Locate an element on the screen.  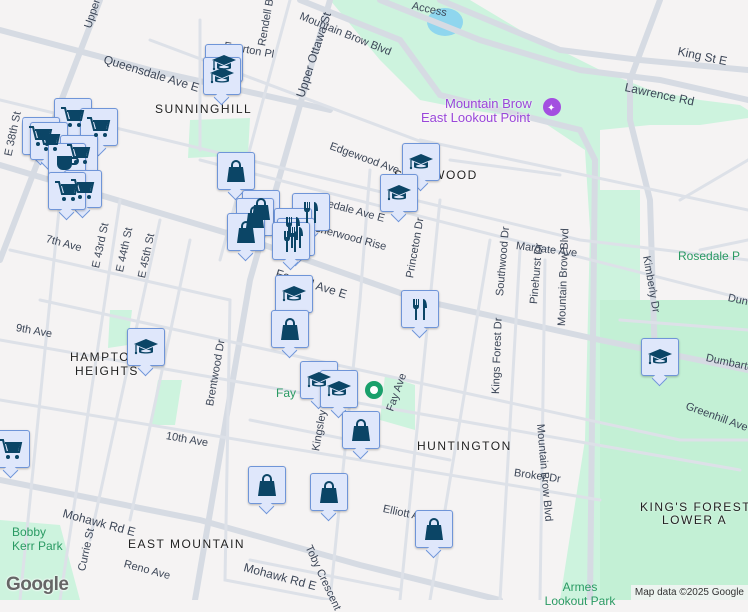
neighborhood-label: HEIGHTS is located at coordinates (107, 371).